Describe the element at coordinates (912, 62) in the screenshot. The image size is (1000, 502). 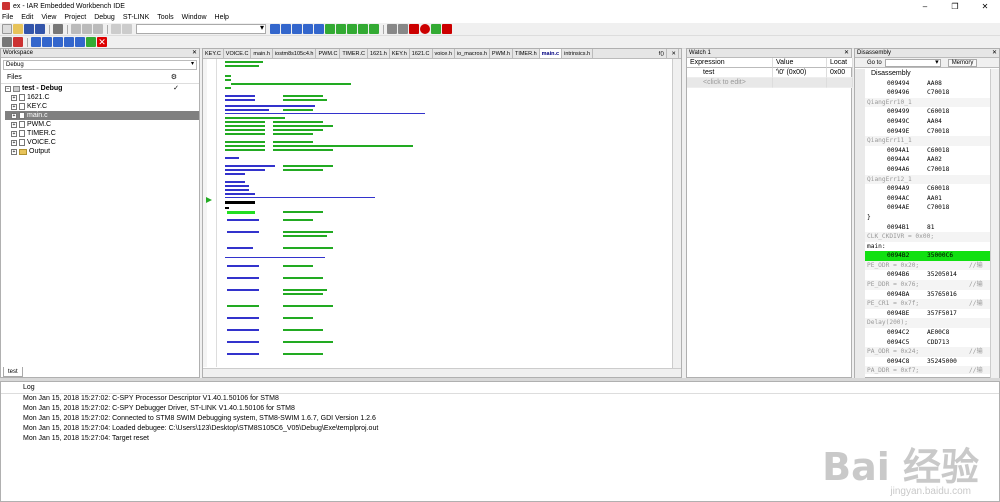
I see `goto-combo` at that location.